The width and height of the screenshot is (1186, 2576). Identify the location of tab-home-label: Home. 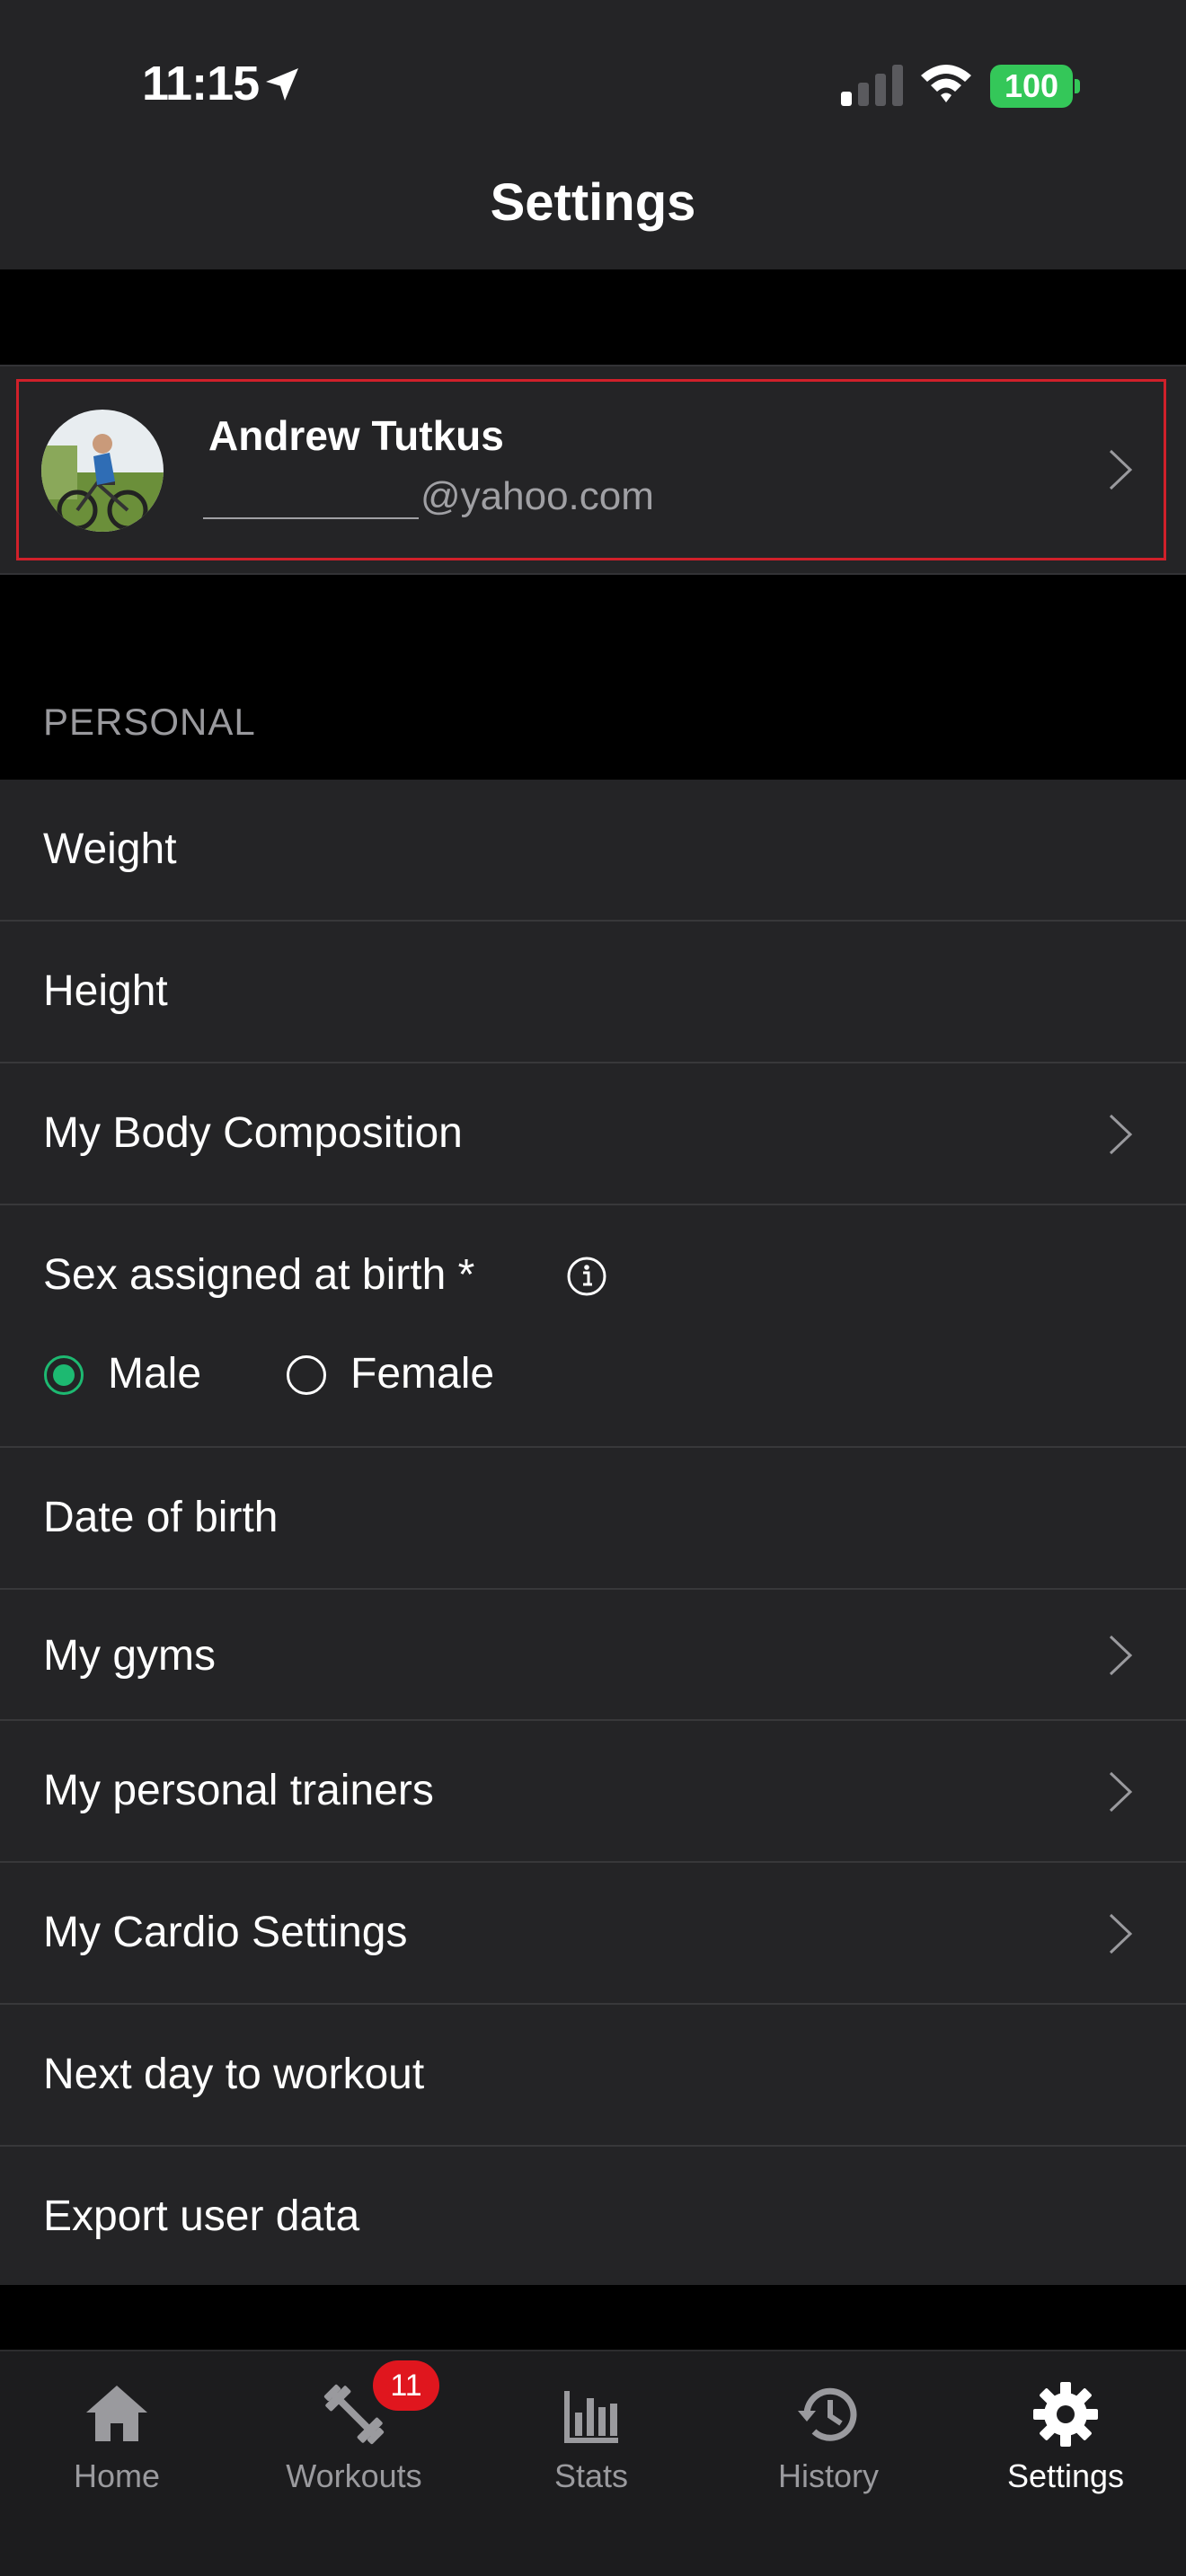
(117, 2475).